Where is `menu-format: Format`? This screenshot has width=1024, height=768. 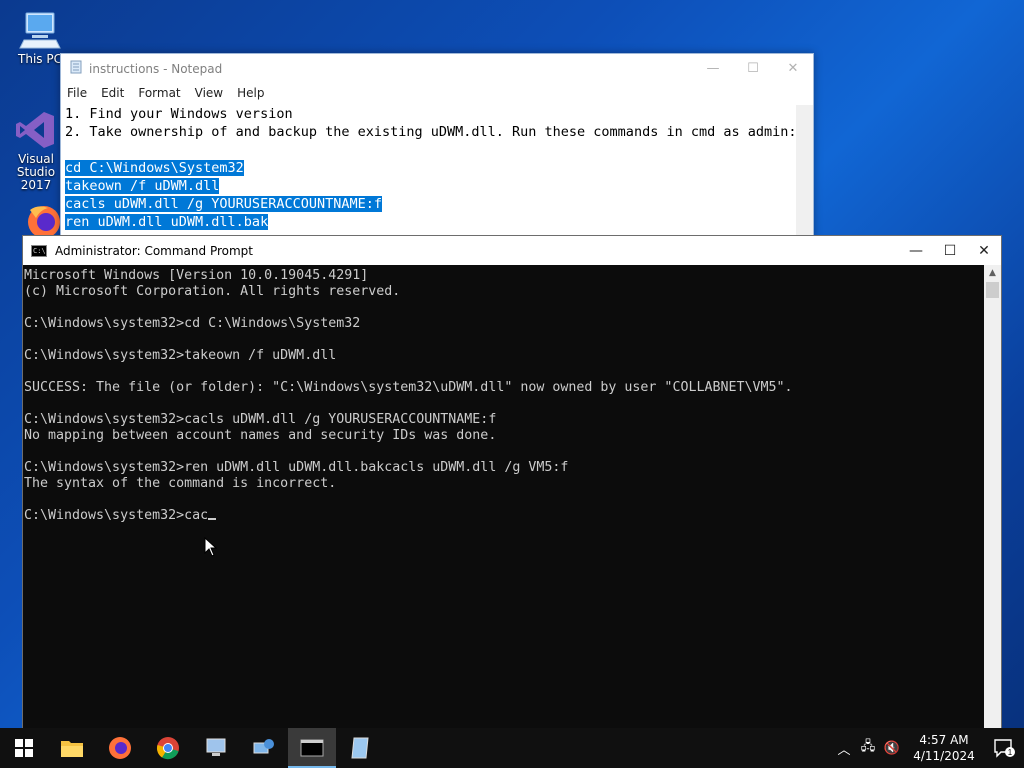
menu-format: Format is located at coordinates (159, 93).